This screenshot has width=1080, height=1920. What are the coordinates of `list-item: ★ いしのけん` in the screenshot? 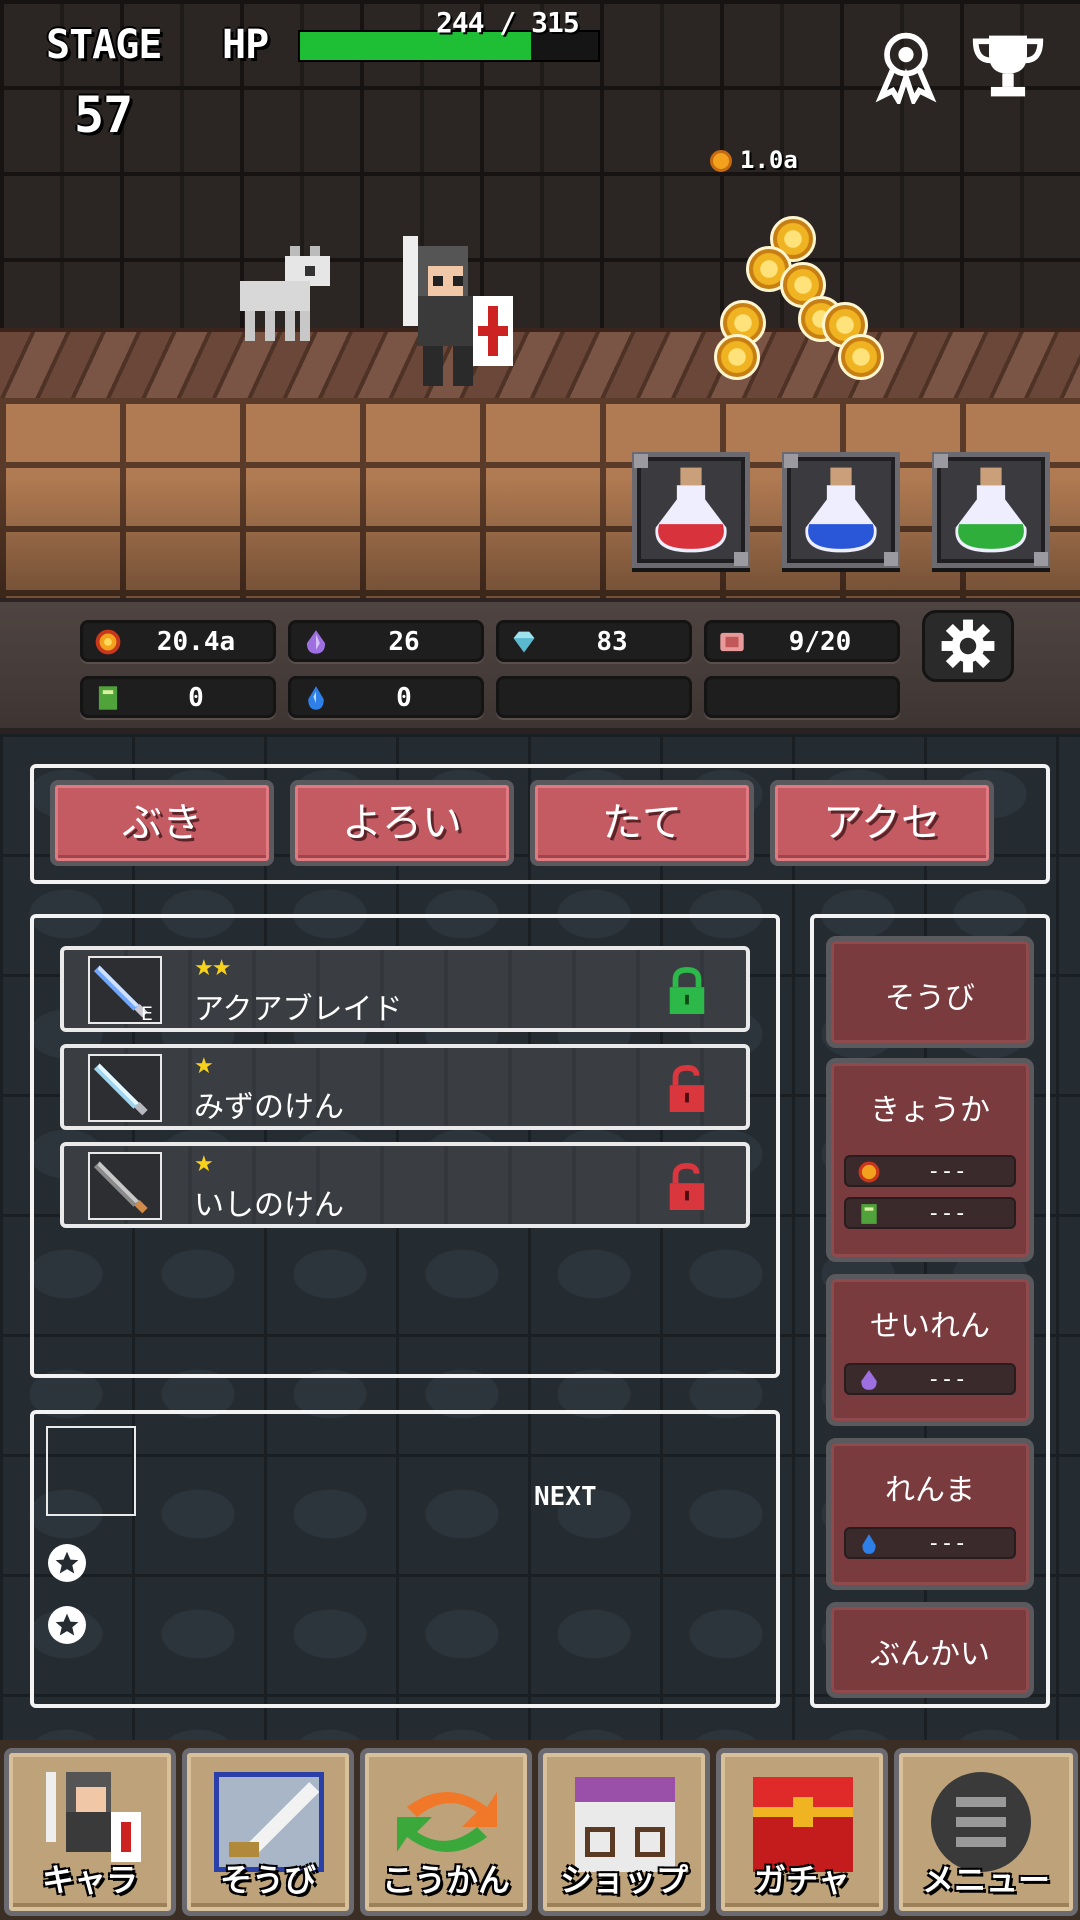 It's located at (405, 1185).